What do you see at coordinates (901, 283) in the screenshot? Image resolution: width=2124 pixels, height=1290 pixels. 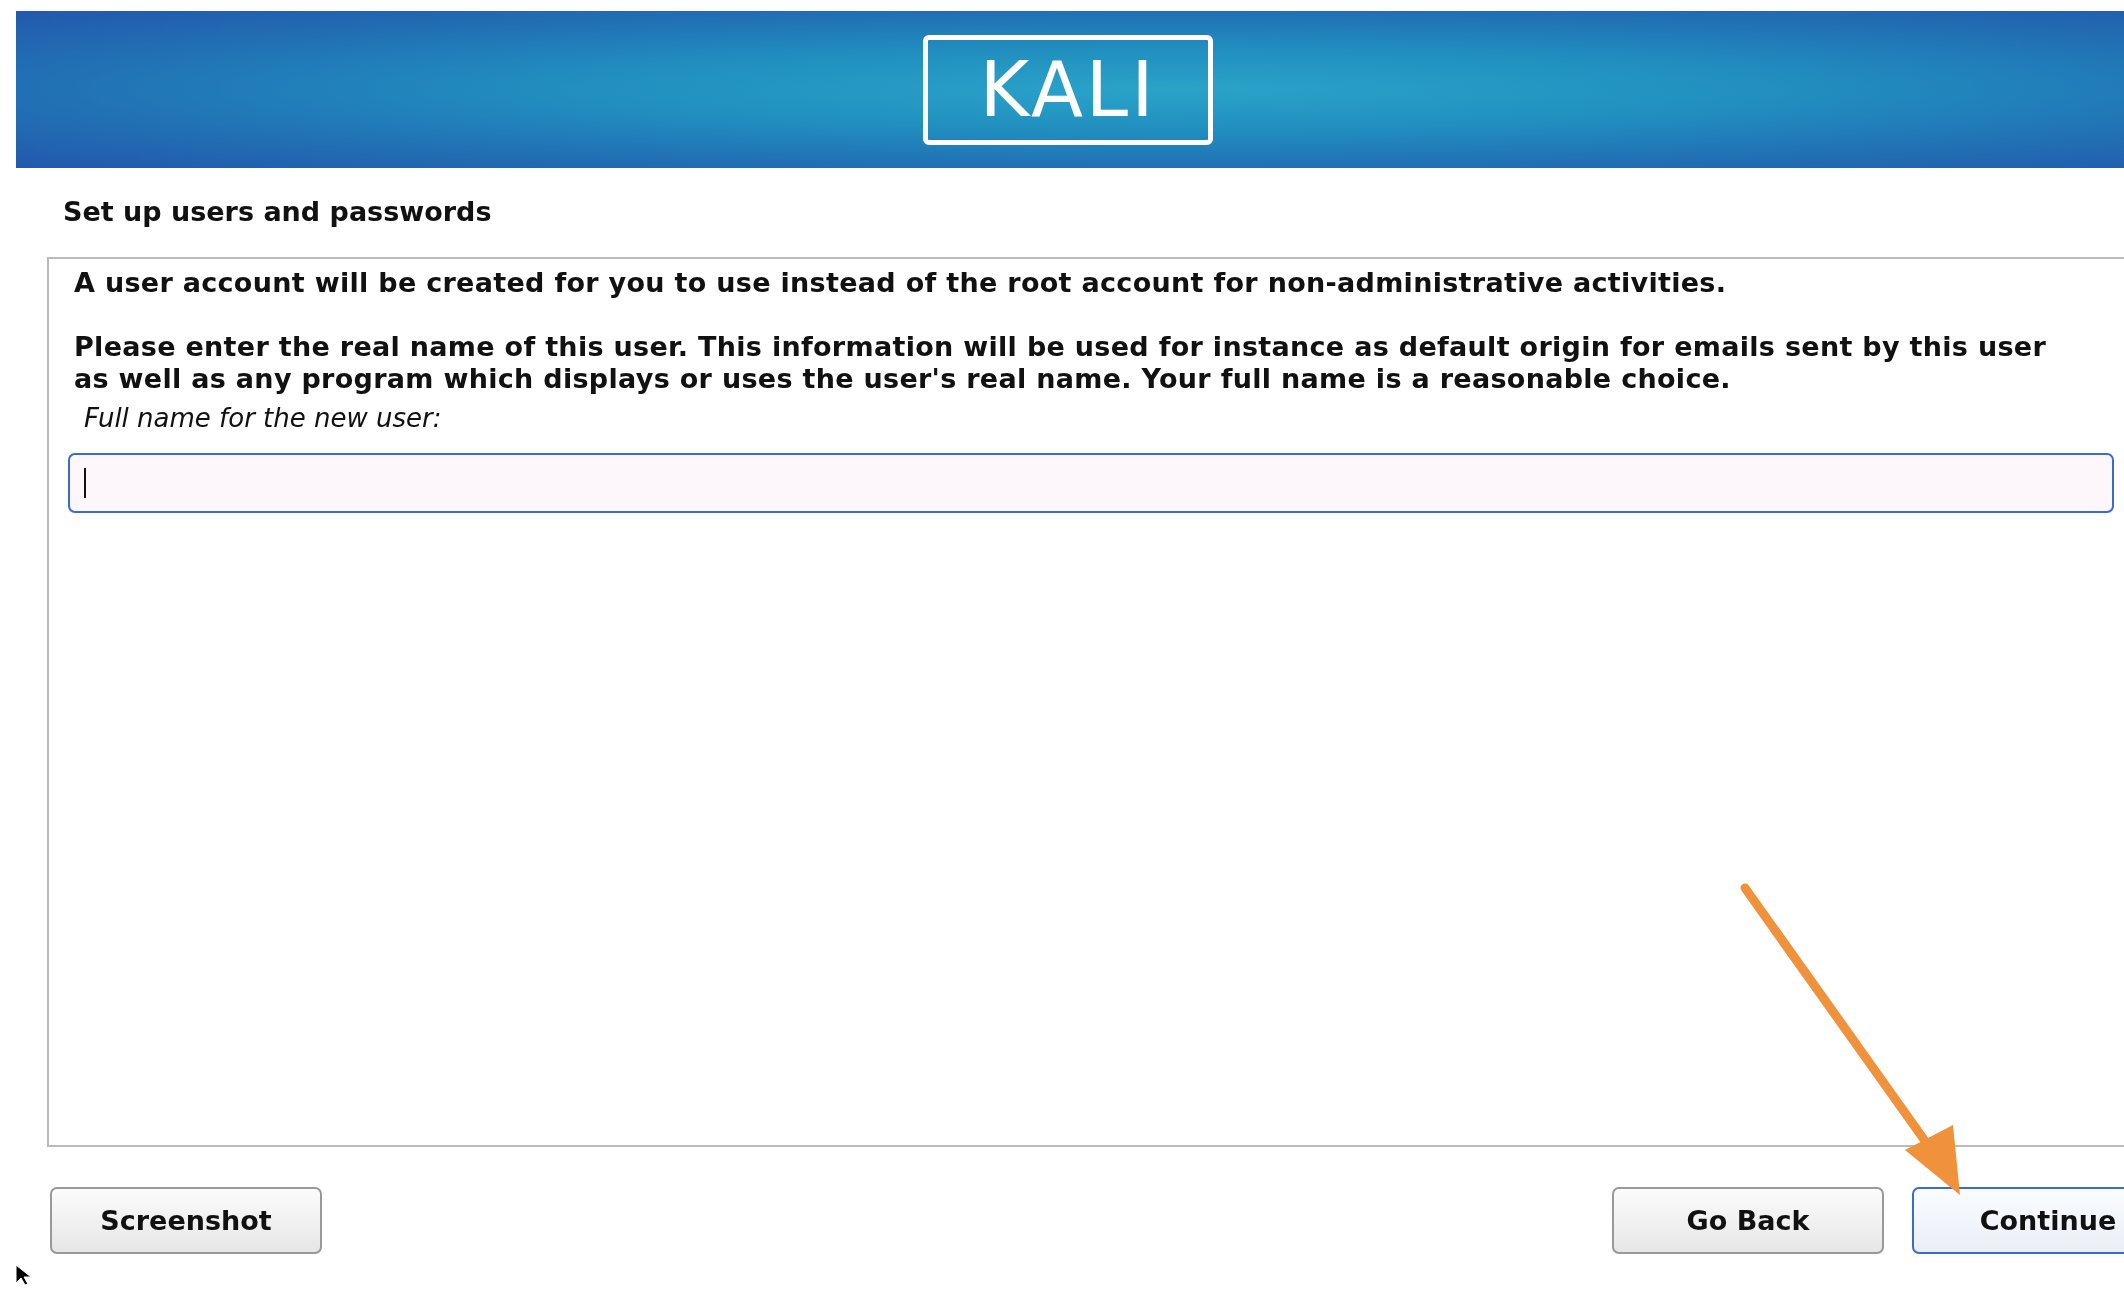 I see `description-text: A user account will be created for you to use instead of the root account for non-administrative activities.` at bounding box center [901, 283].